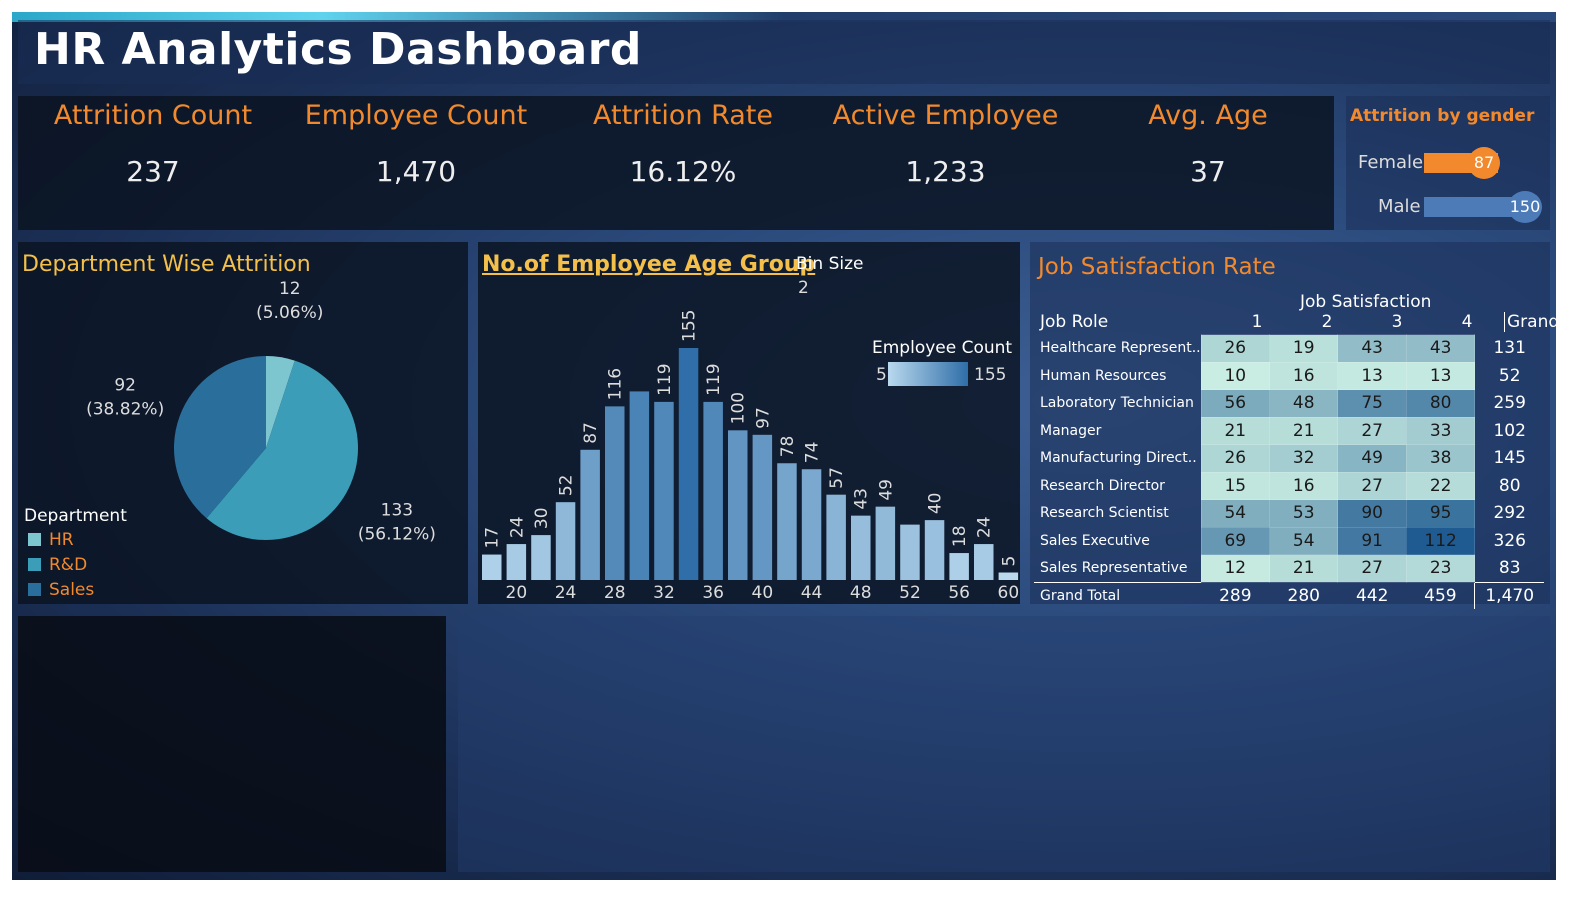  What do you see at coordinates (936, 503) in the screenshot?
I see `bar-value-label: 40` at bounding box center [936, 503].